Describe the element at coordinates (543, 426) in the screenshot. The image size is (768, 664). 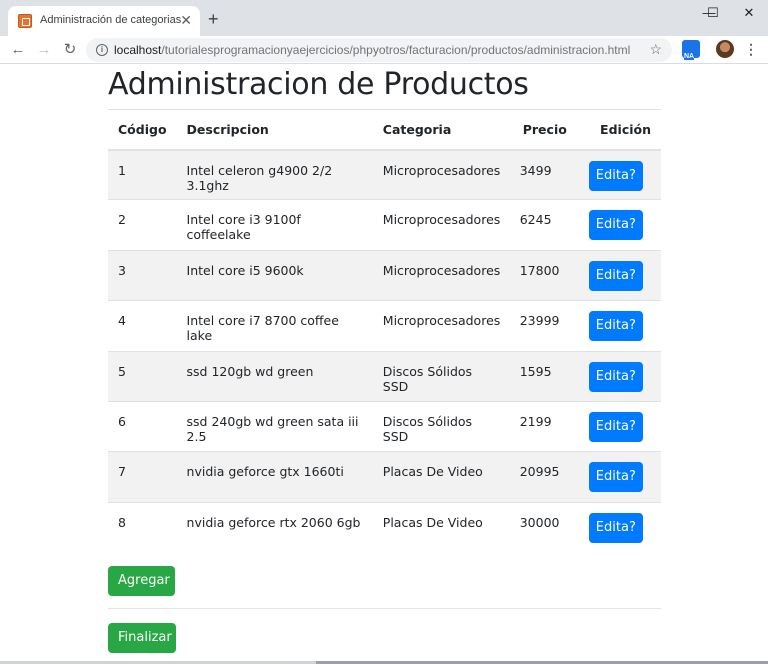
I see `cell-price: 2199` at that location.